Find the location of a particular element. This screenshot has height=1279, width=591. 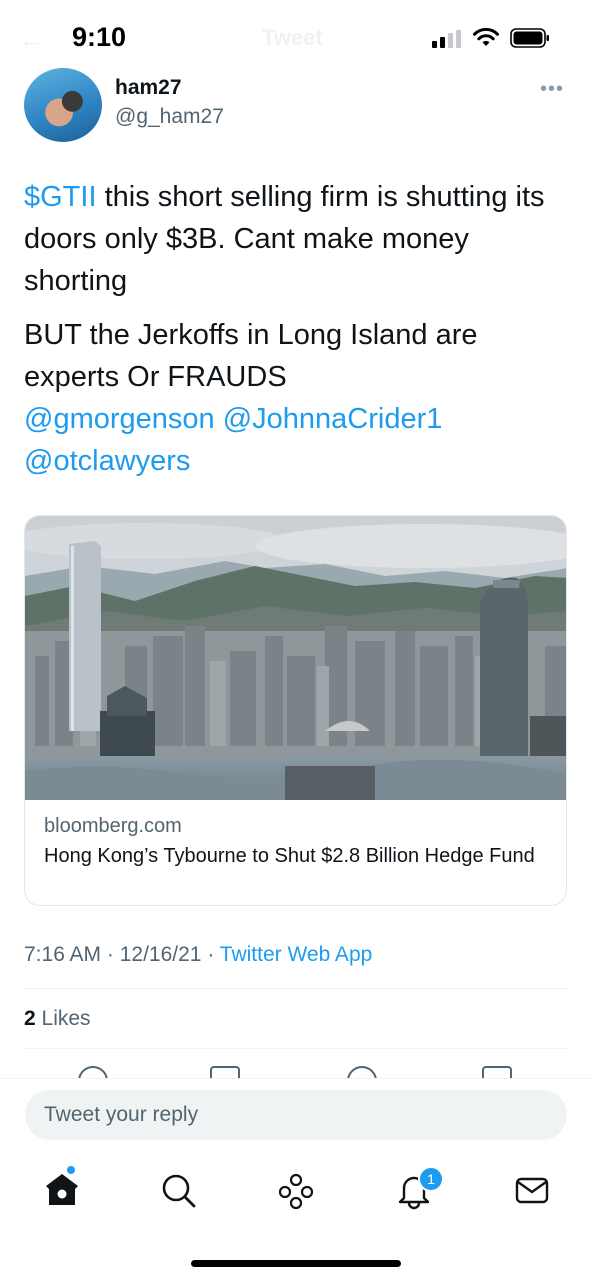

reply-input: Tweet your reply is located at coordinates (296, 1115).